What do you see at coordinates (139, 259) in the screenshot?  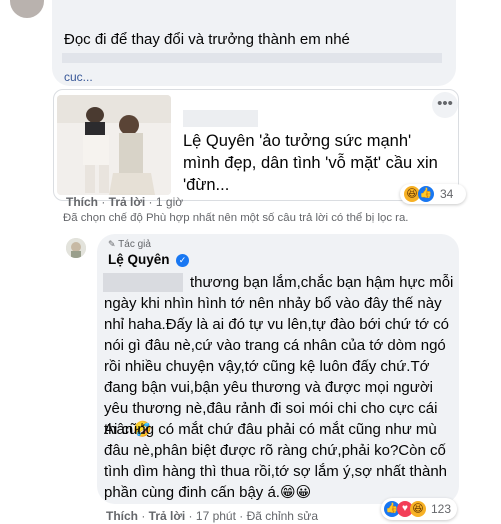 I see `author-name: Lệ Quyên` at bounding box center [139, 259].